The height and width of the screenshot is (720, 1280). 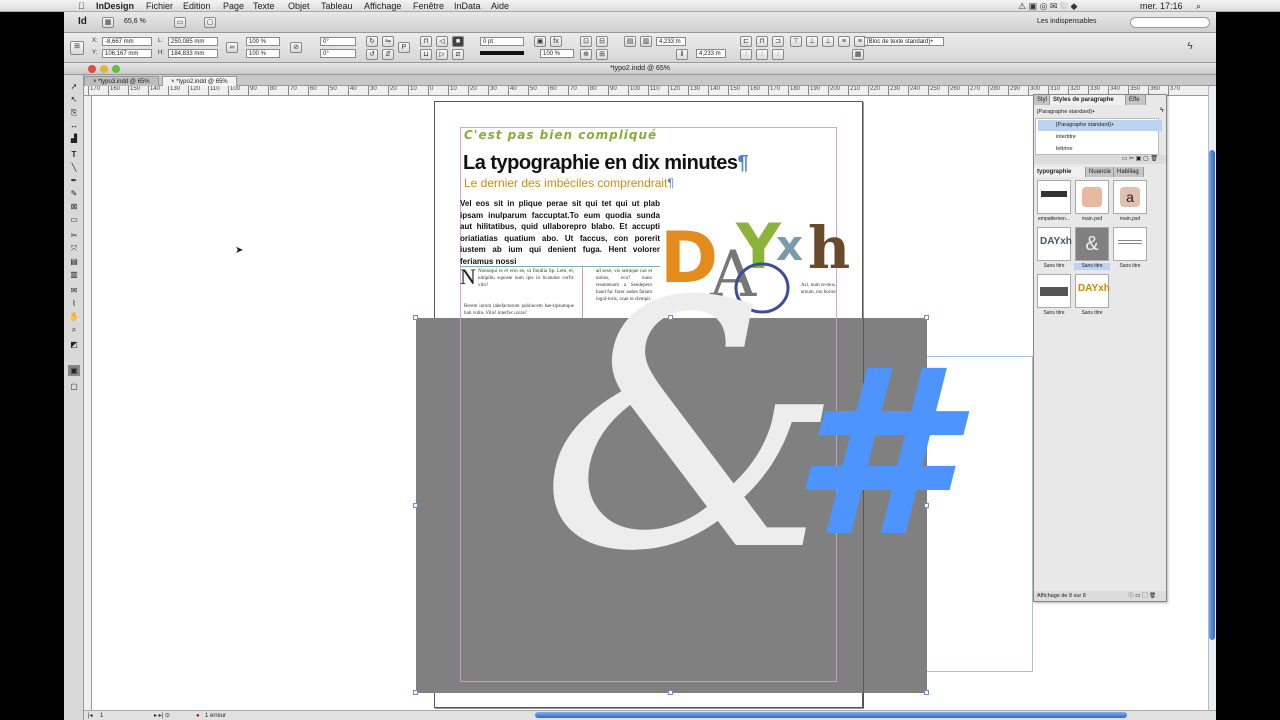 I want to click on align-middle-icon: ⊥, so click(x=812, y=41).